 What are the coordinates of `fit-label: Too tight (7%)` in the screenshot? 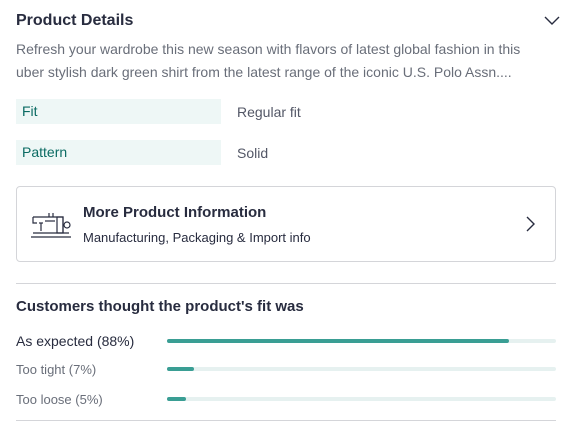 It's located at (56, 369).